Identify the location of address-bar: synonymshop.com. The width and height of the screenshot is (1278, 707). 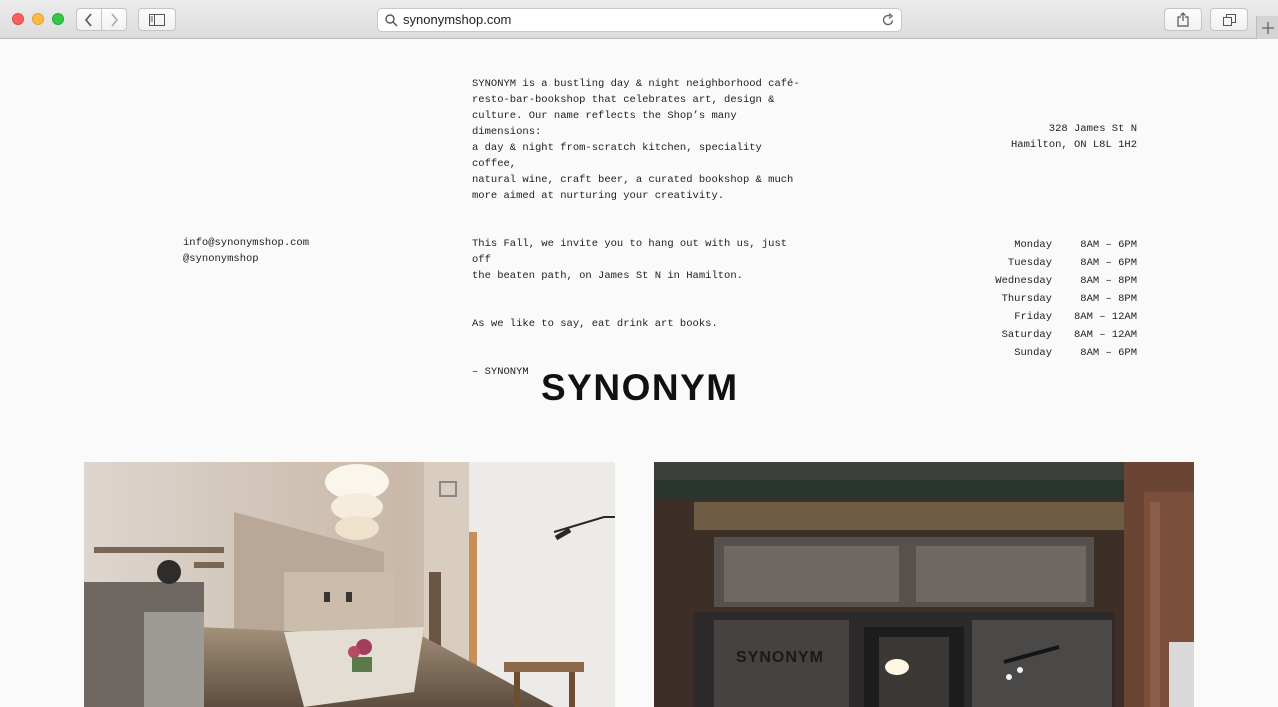
(639, 20).